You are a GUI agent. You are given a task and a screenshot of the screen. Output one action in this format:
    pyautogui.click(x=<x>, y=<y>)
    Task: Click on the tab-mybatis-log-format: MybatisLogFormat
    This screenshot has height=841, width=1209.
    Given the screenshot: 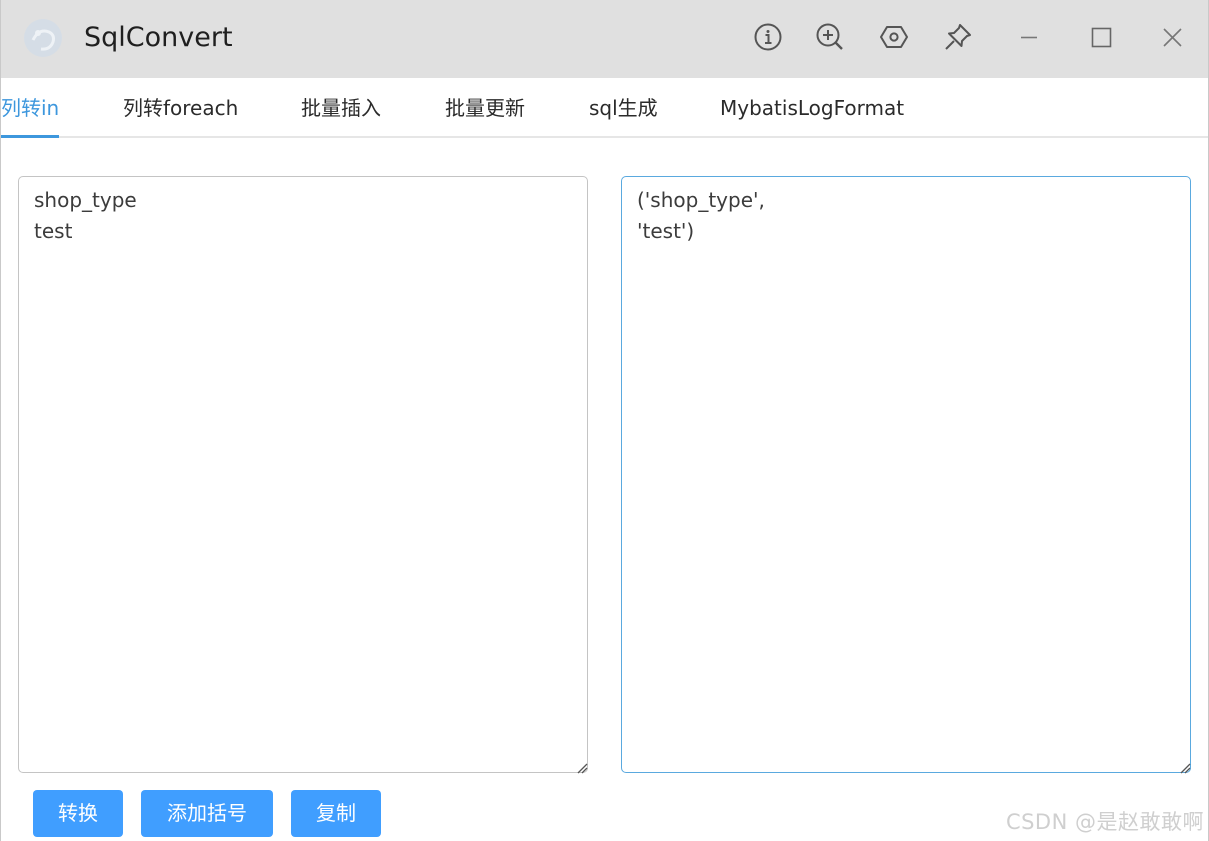 What is the action you would take?
    pyautogui.click(x=812, y=107)
    